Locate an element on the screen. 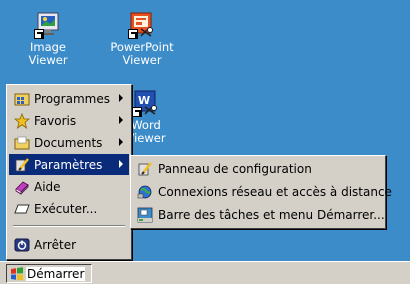 This screenshot has width=410, height=284. submenu-item-label: Panneau de configuration is located at coordinates (235, 169).